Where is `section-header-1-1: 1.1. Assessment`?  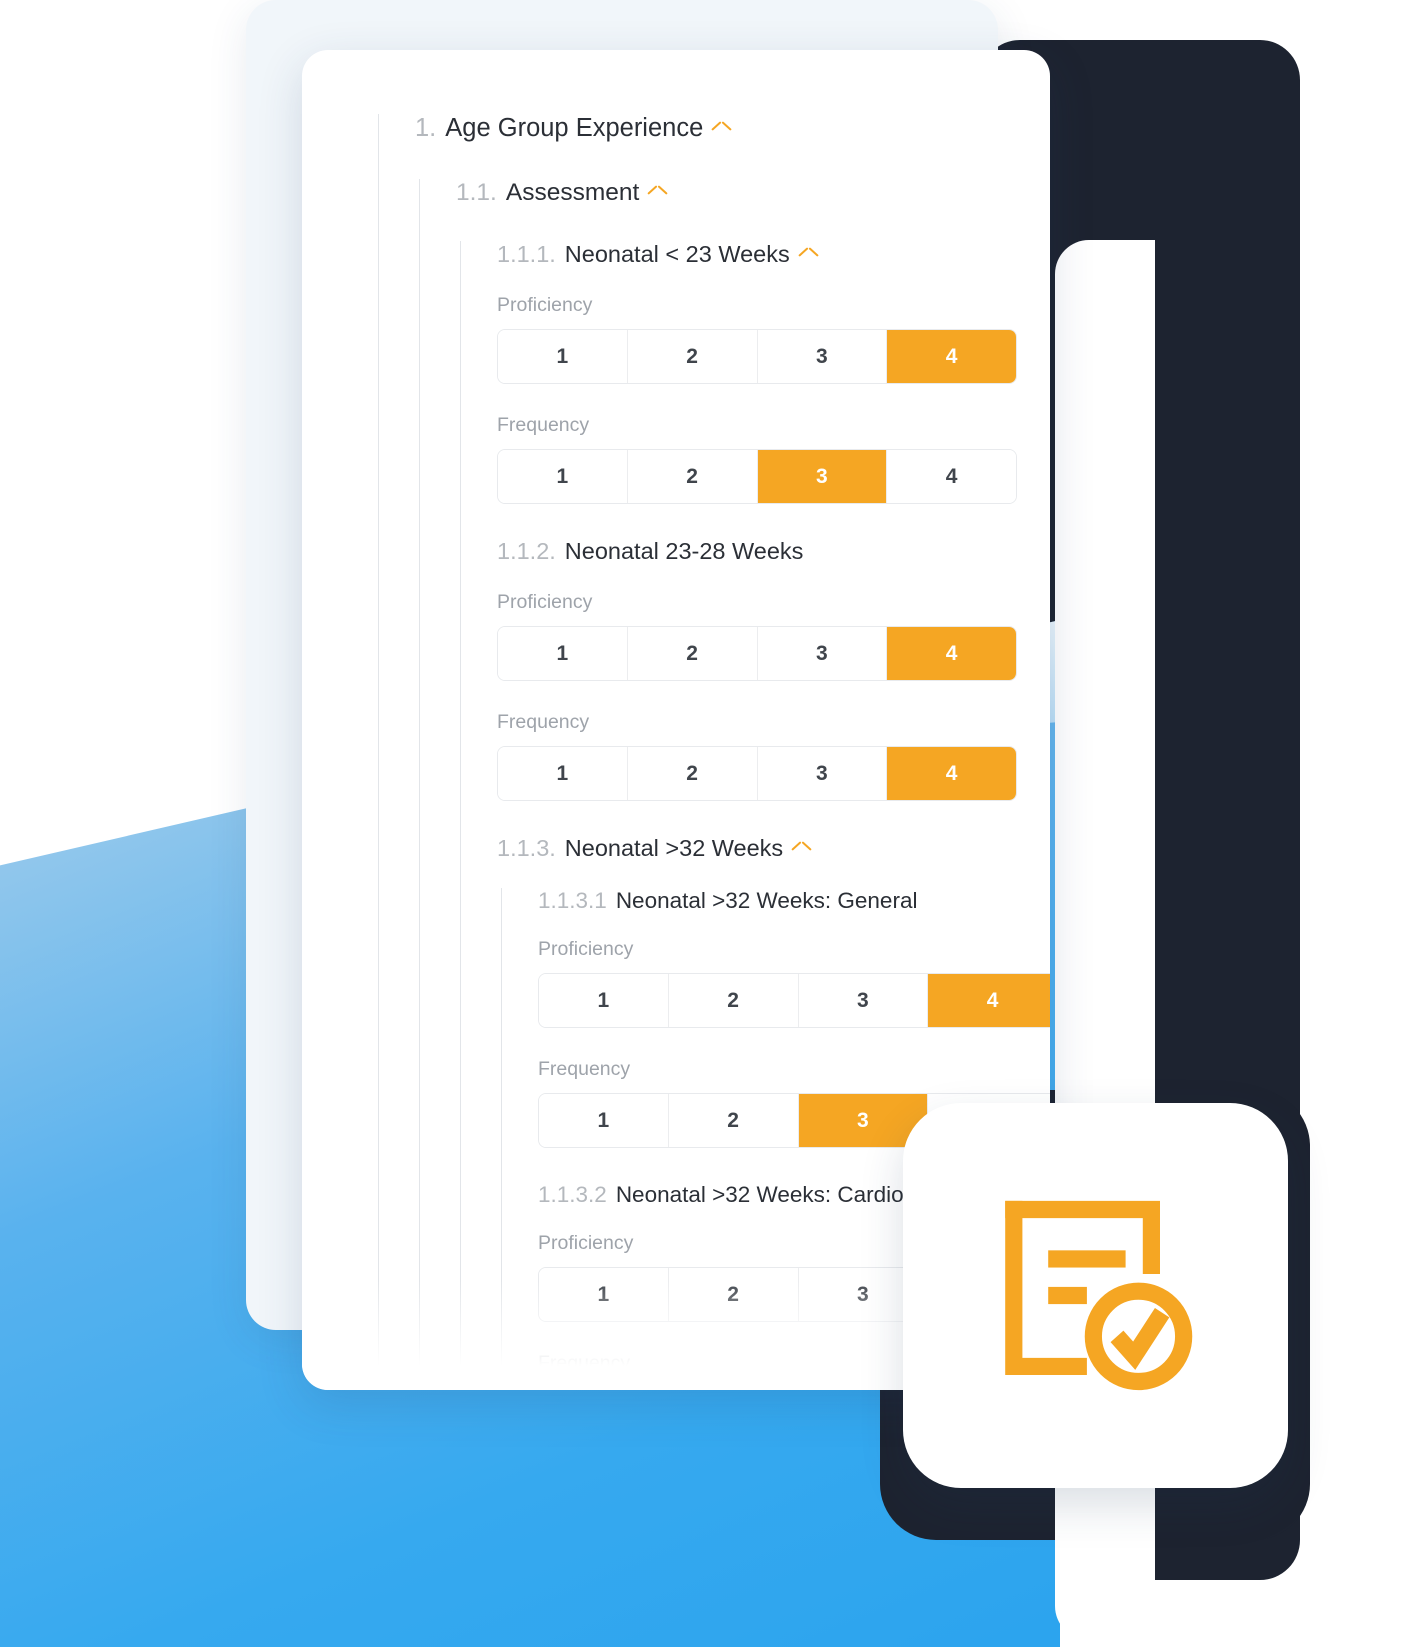
section-header-1-1: 1.1. Assessment is located at coordinates (753, 193).